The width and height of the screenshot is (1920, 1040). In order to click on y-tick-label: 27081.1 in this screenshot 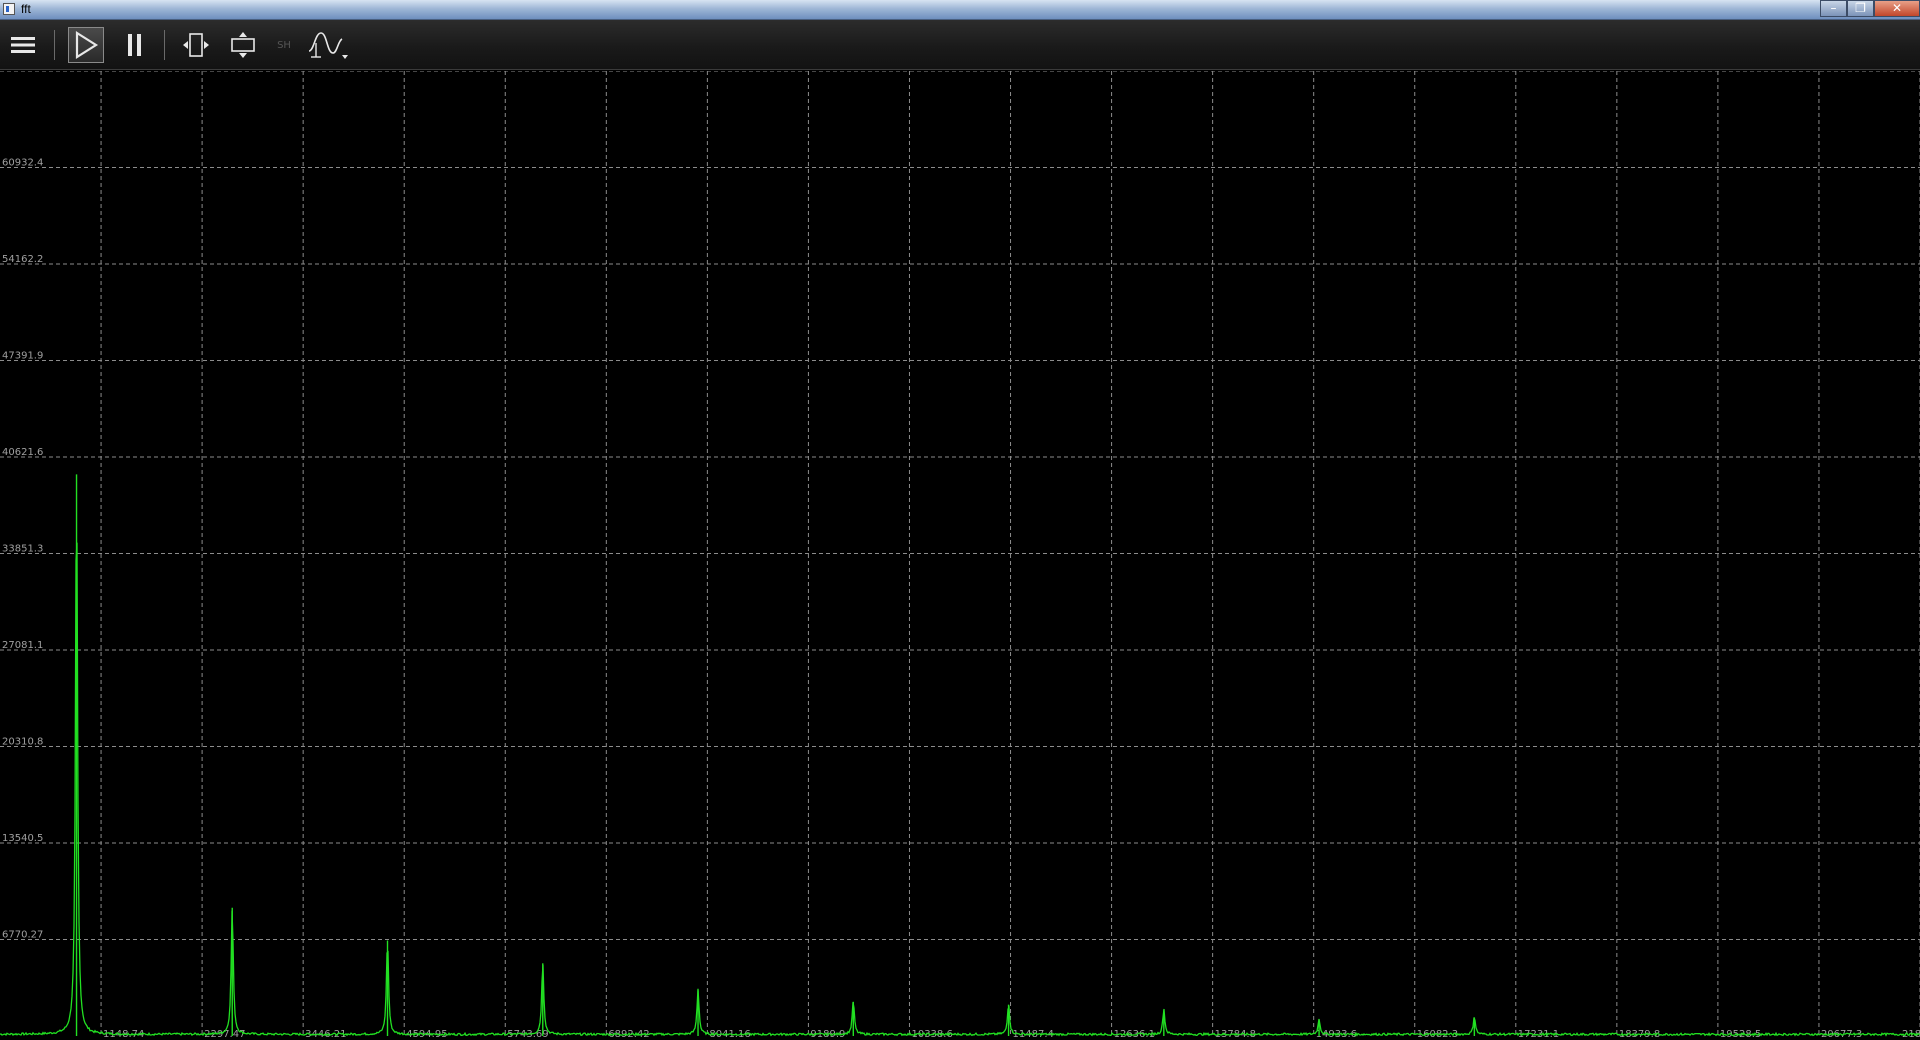, I will do `click(22, 645)`.